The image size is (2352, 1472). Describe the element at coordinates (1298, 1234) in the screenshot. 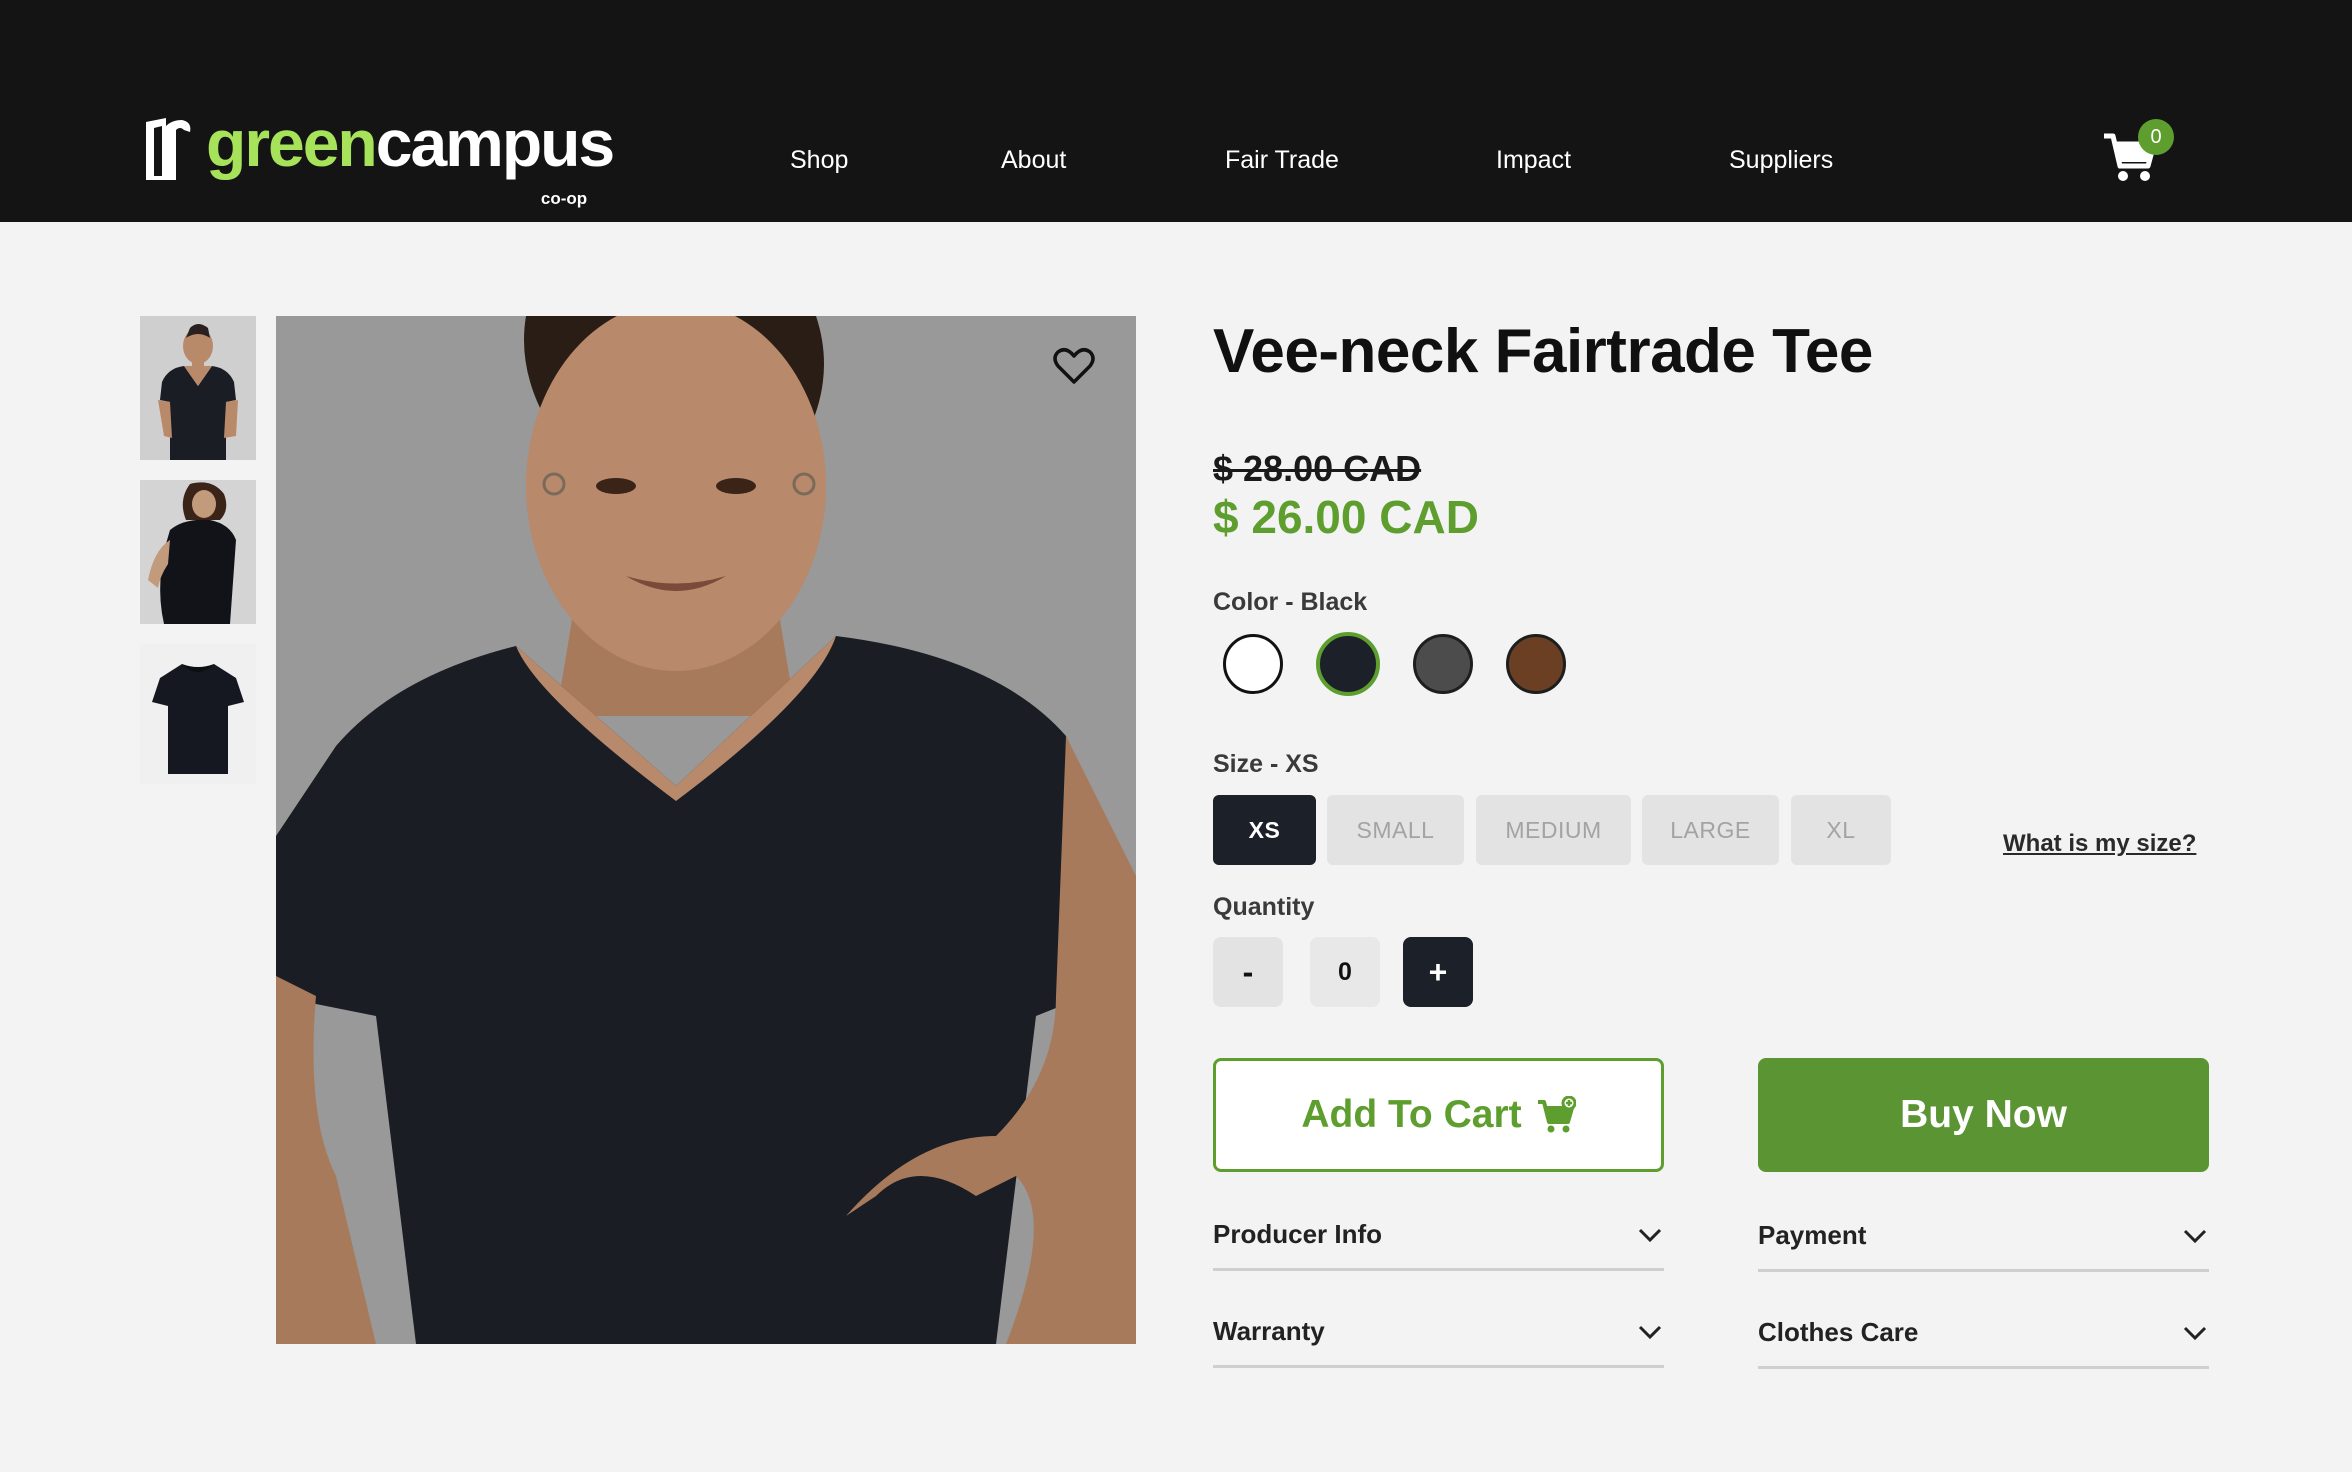

I see `accordion-label: Producer Info` at that location.